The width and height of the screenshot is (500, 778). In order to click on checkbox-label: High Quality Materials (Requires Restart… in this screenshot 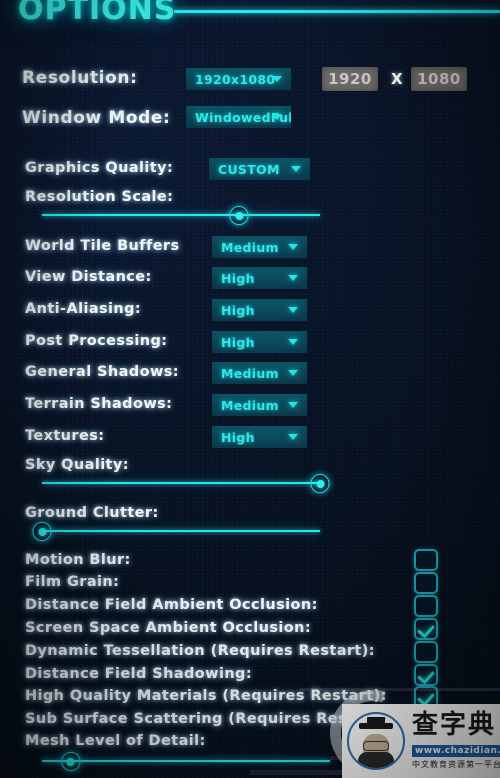, I will do `click(206, 696)`.